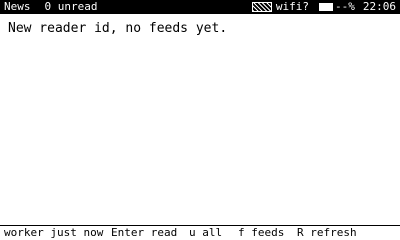  I want to click on worker-status: worker just now, so click(54, 232).